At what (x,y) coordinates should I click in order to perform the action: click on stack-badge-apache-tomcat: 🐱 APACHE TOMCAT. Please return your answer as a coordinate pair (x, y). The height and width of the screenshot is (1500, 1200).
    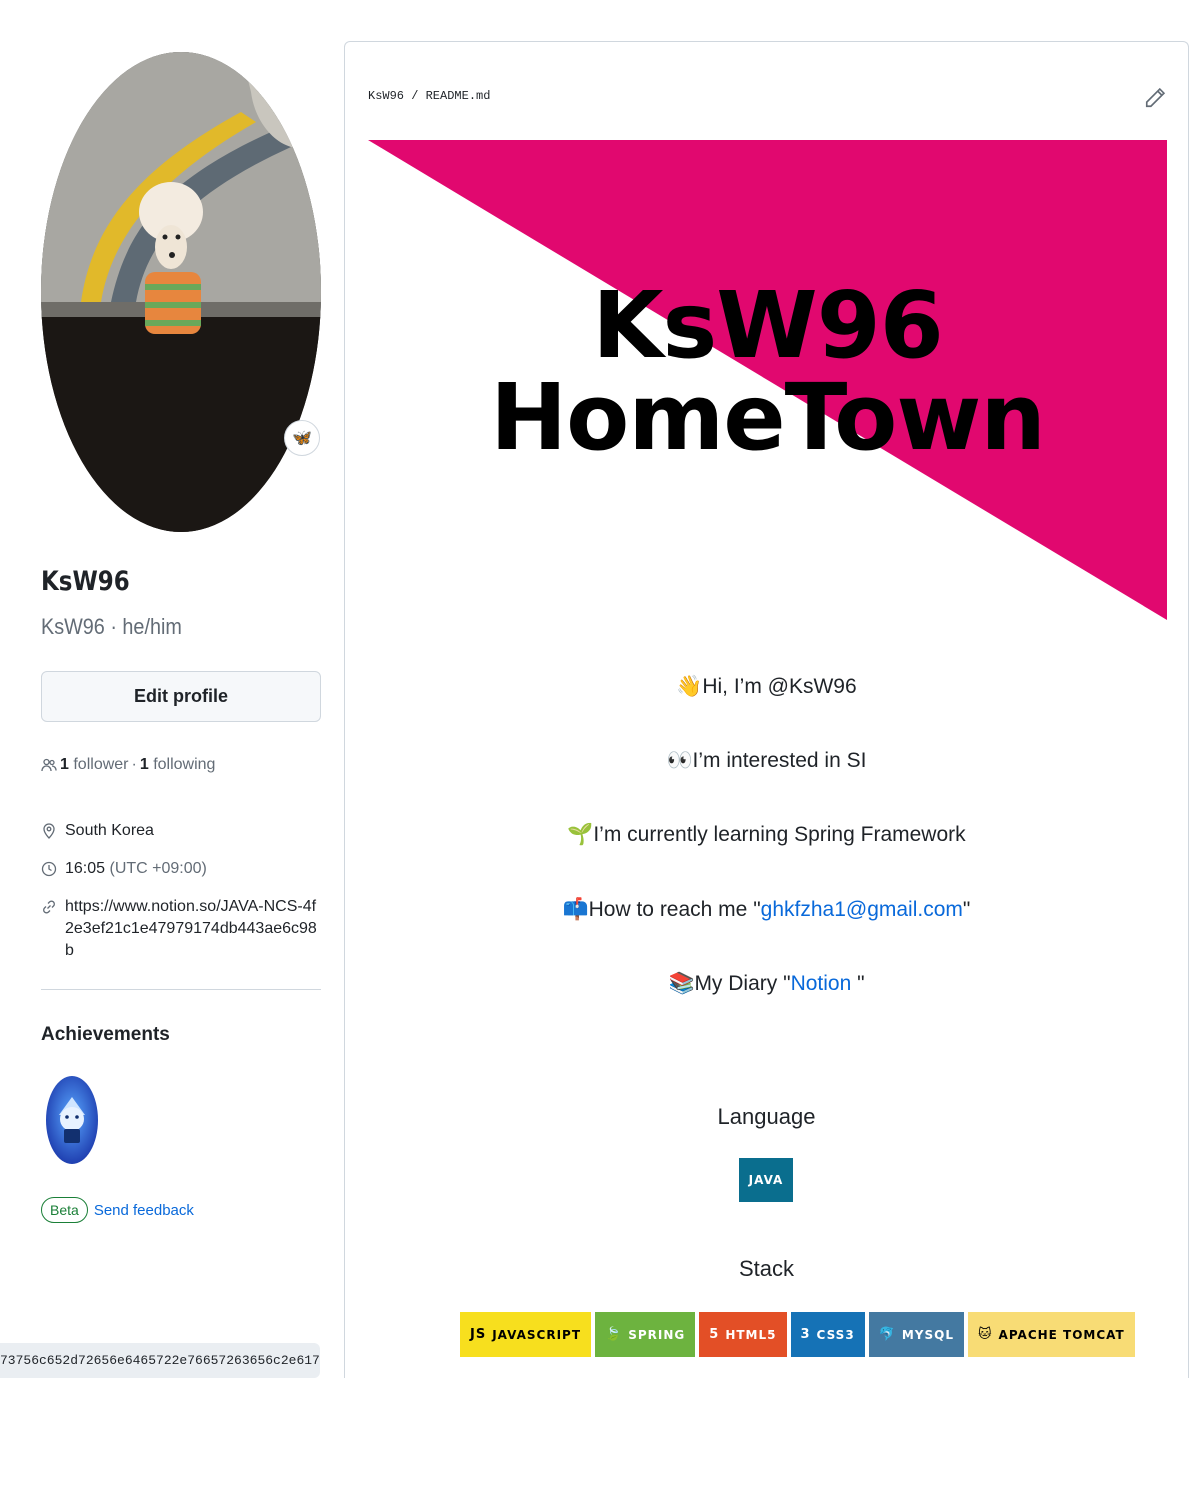
    Looking at the image, I should click on (1051, 1334).